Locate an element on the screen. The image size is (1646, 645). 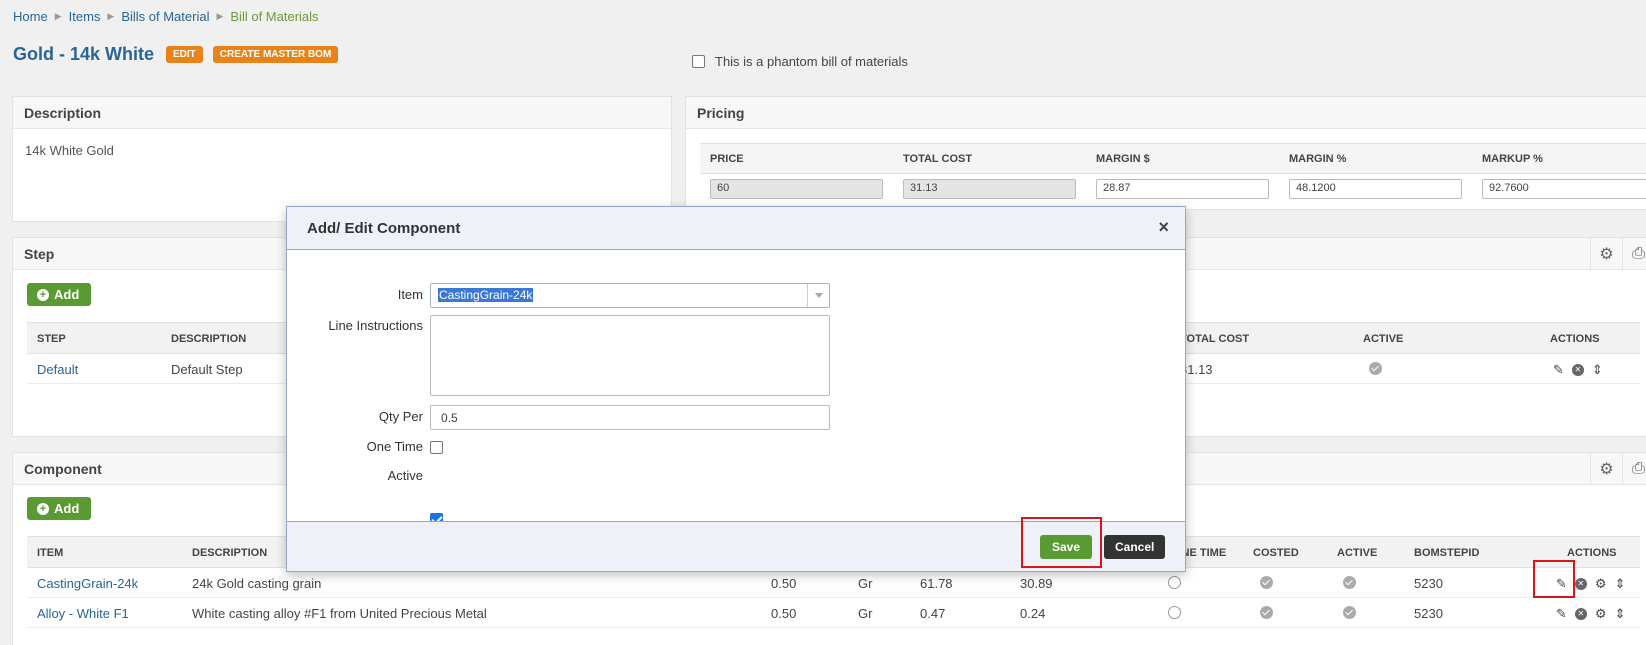
margin-amount-input: 28.87 is located at coordinates (1182, 189).